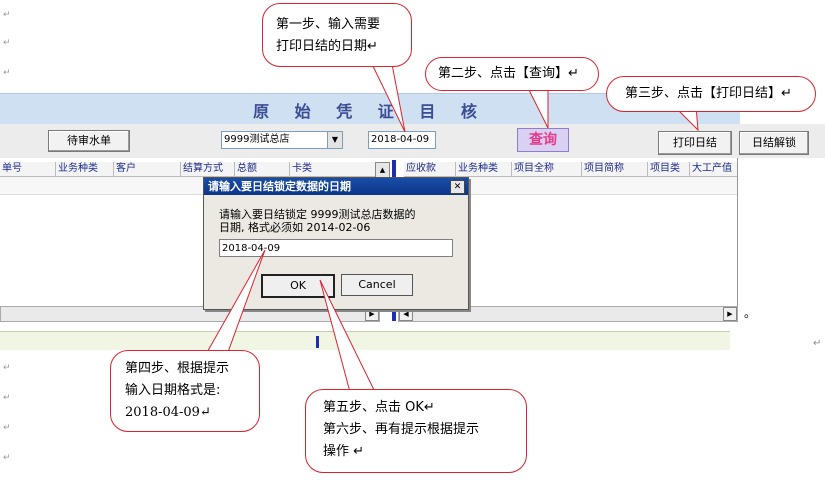 This screenshot has width=825, height=480. I want to click on pointer-step1, so click(387, 96).